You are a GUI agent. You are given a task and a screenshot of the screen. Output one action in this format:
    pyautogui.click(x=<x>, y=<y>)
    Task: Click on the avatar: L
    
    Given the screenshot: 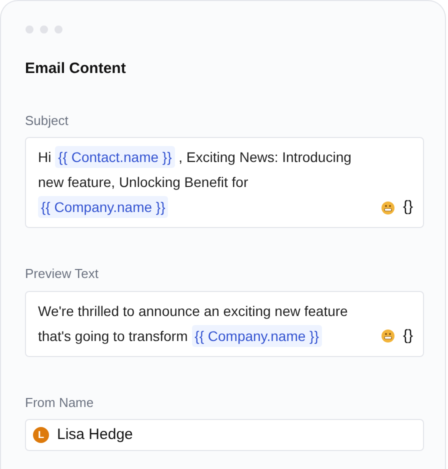 What is the action you would take?
    pyautogui.click(x=41, y=435)
    